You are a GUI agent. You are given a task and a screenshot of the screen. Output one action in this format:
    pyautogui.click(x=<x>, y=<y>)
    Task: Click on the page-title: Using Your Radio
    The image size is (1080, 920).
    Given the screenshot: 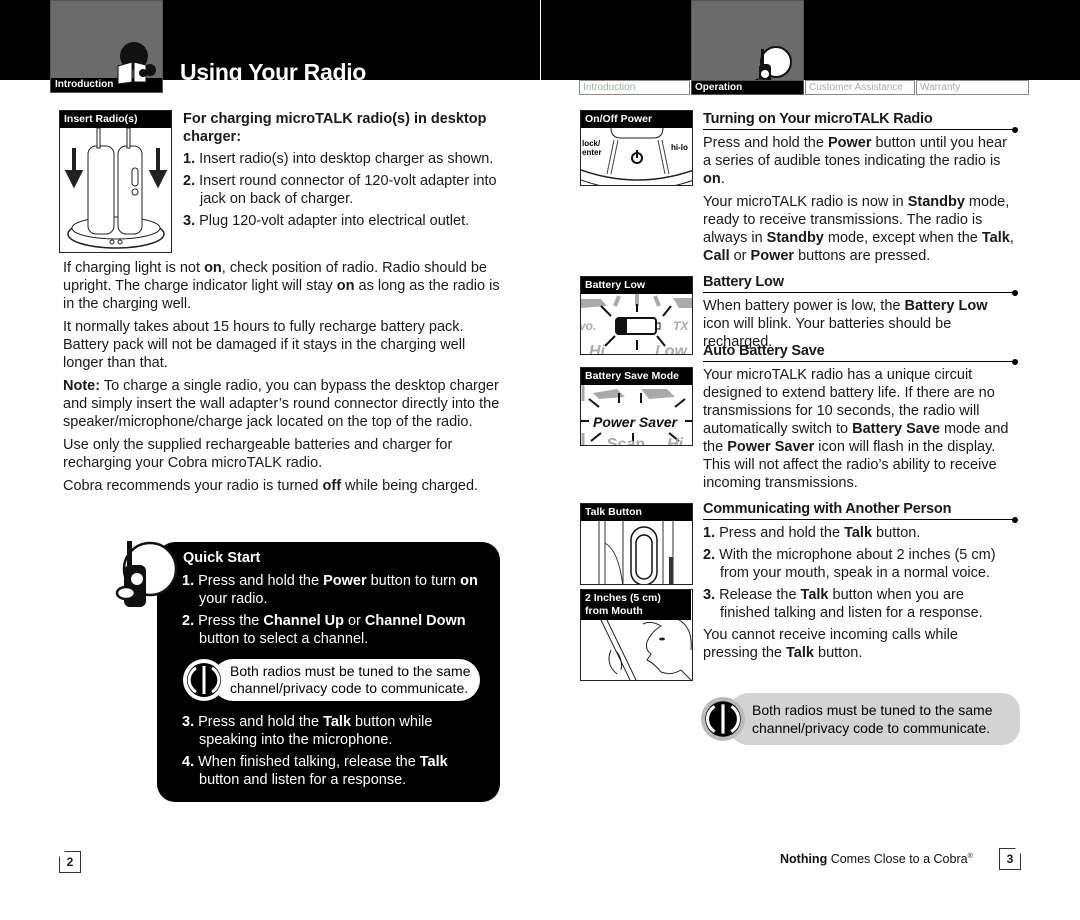 What is the action you would take?
    pyautogui.click(x=273, y=70)
    